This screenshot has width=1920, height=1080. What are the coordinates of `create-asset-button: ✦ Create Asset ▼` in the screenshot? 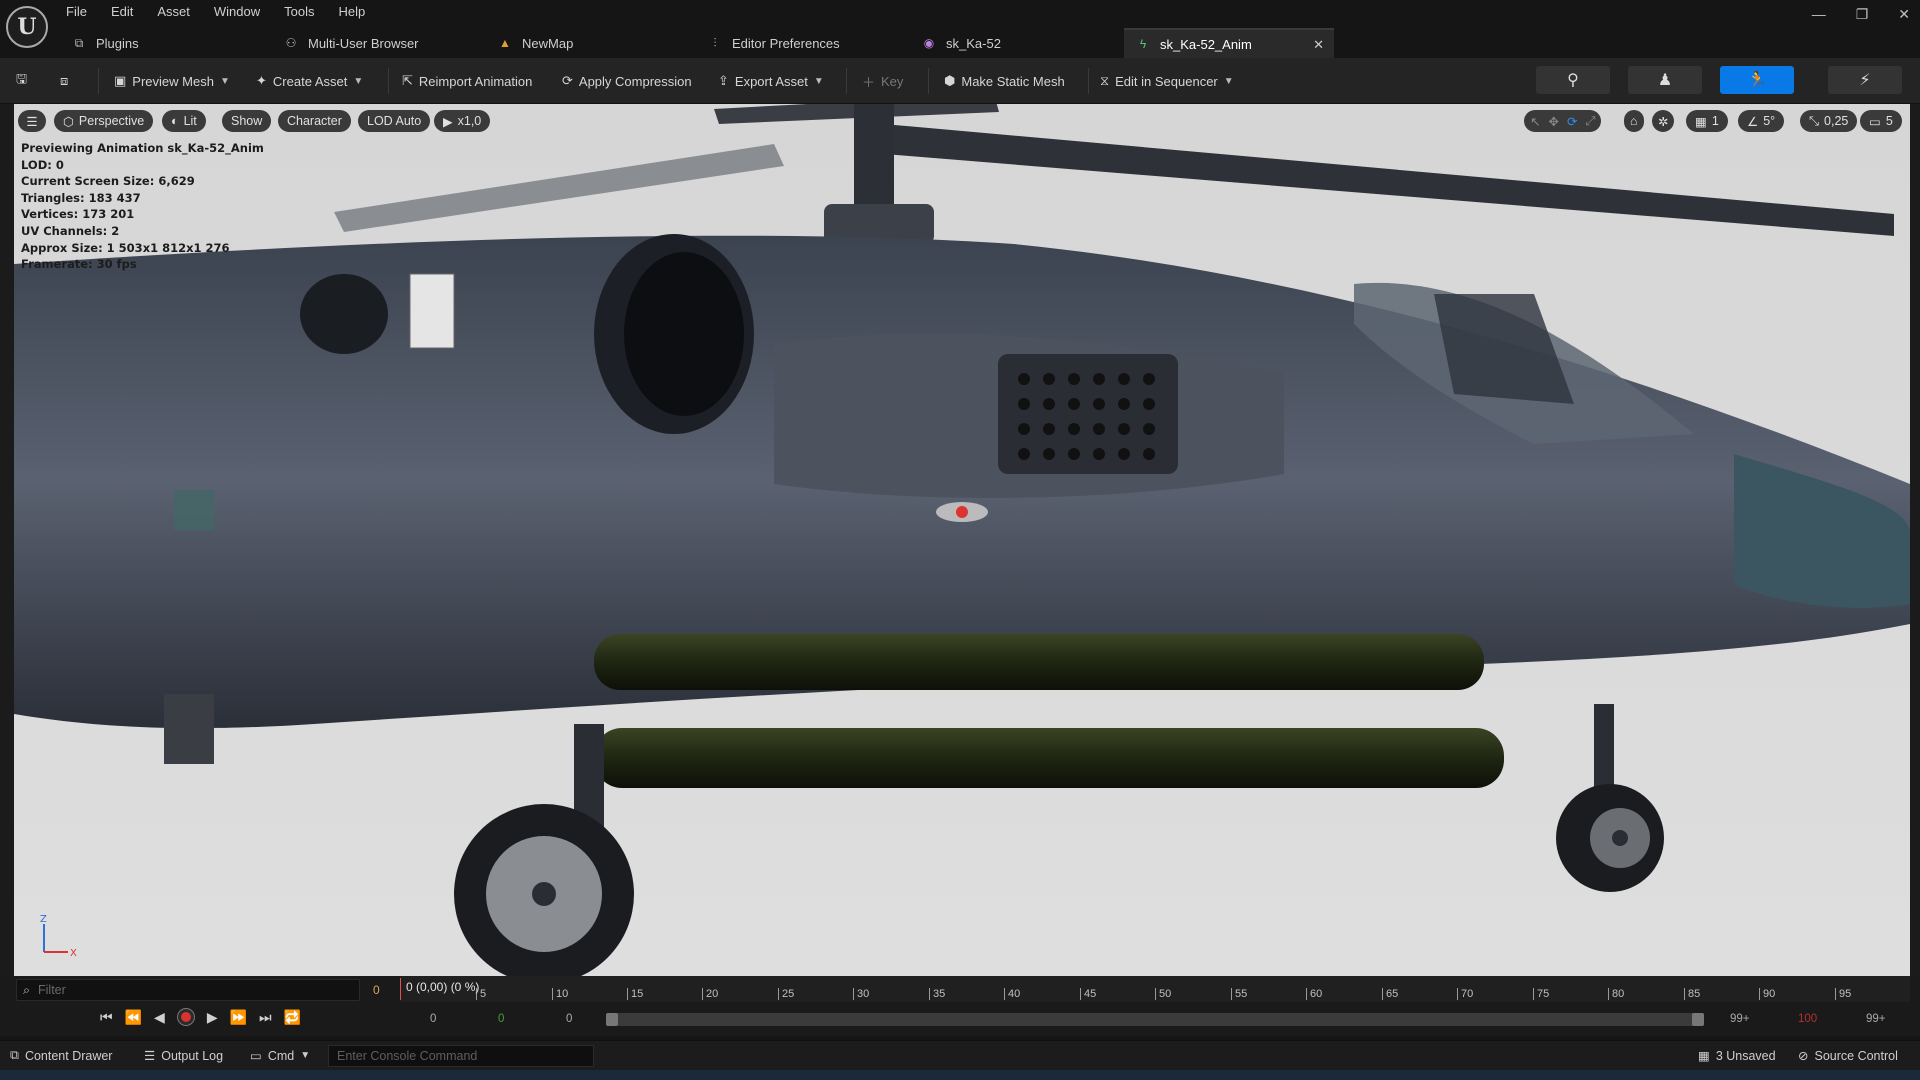 It's located at (309, 81).